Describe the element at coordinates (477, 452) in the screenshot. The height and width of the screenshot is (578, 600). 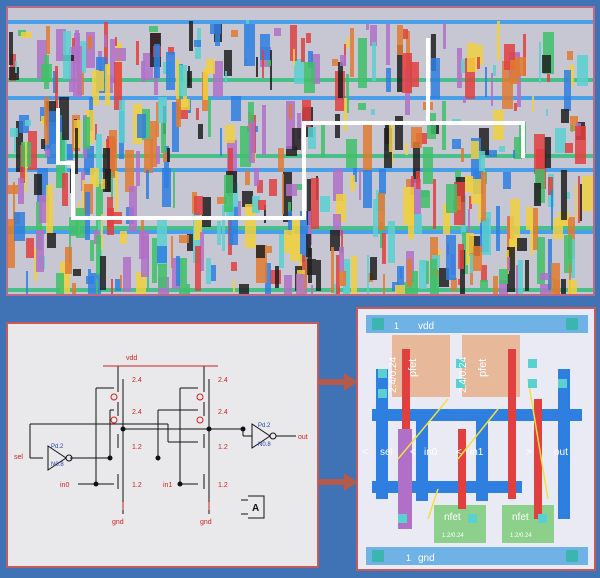
I see `in1-pin-label: in1` at that location.